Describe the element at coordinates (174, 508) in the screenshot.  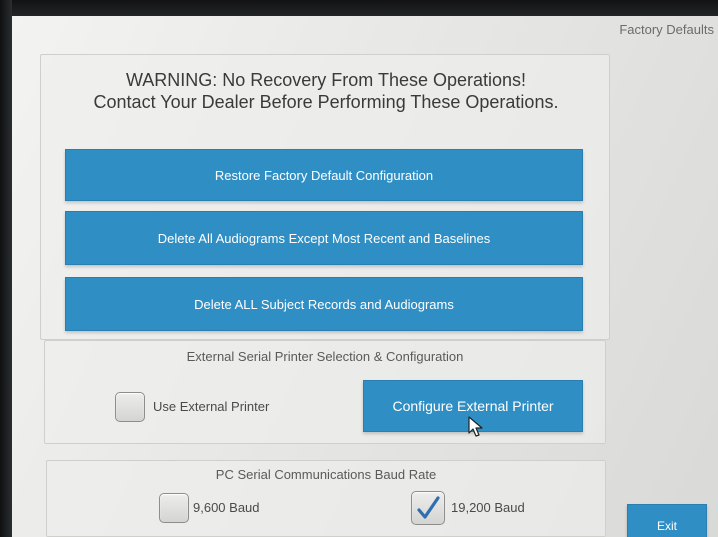
I see `baud-9600-checkbox` at that location.